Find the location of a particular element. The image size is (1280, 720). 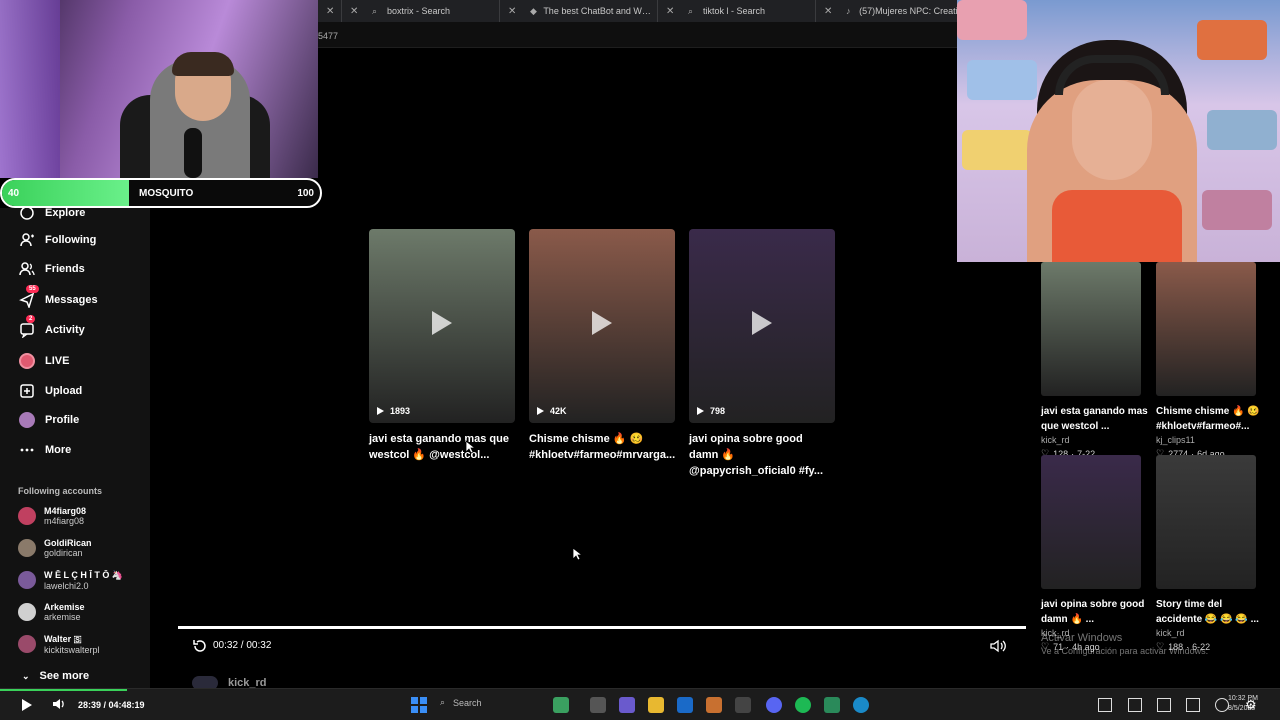

sidebar-item-upload: Upload is located at coordinates (50, 391).